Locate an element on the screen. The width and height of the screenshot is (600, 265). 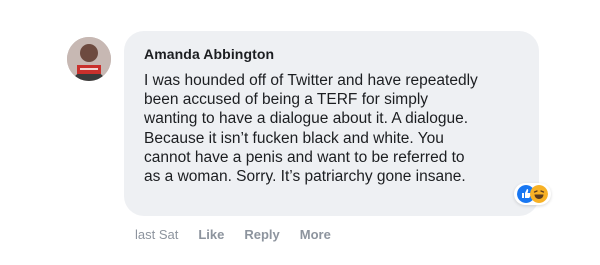
comment-actions: last Sat Like Reply More is located at coordinates (233, 234).